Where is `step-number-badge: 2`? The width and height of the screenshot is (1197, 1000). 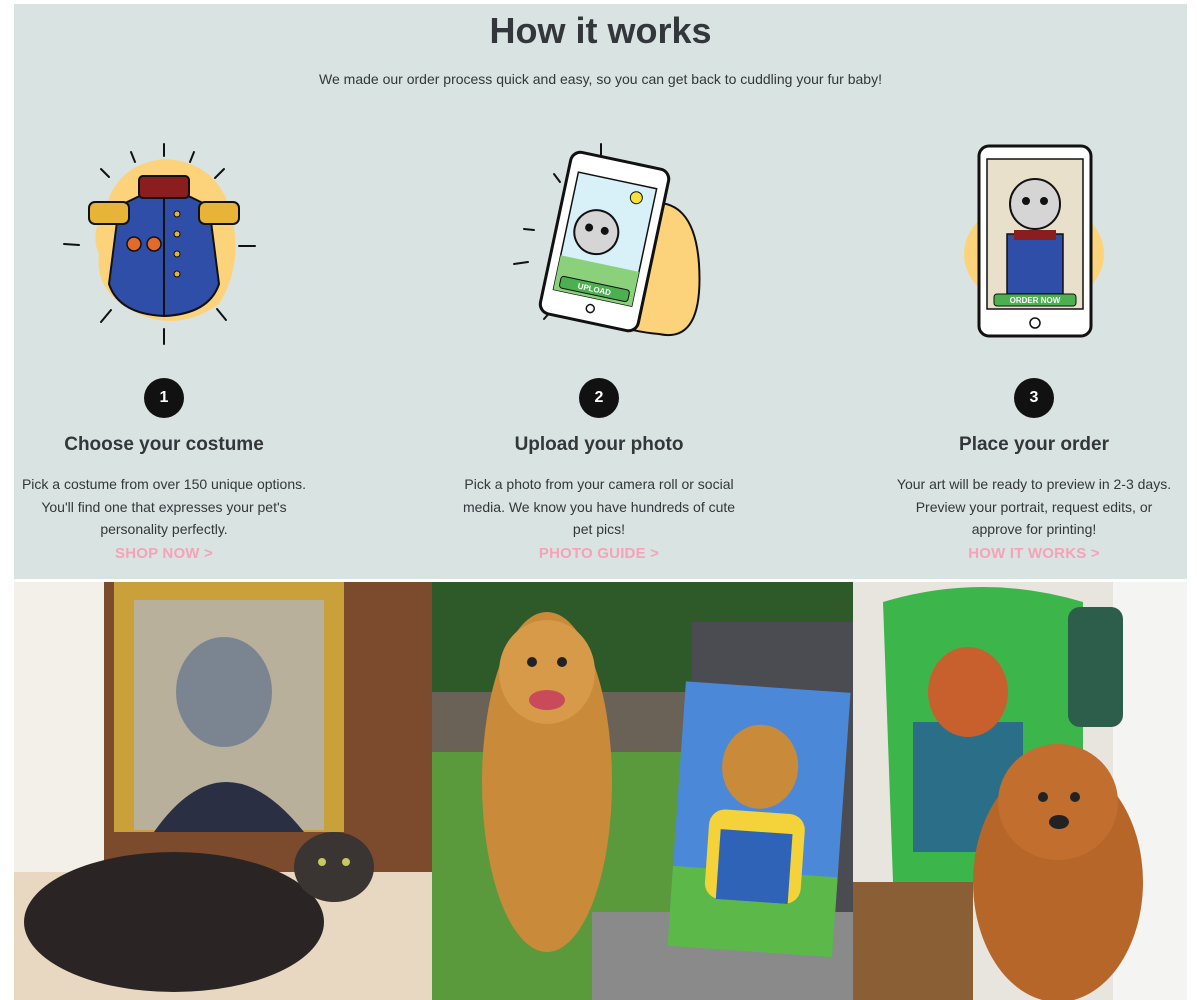 step-number-badge: 2 is located at coordinates (599, 398).